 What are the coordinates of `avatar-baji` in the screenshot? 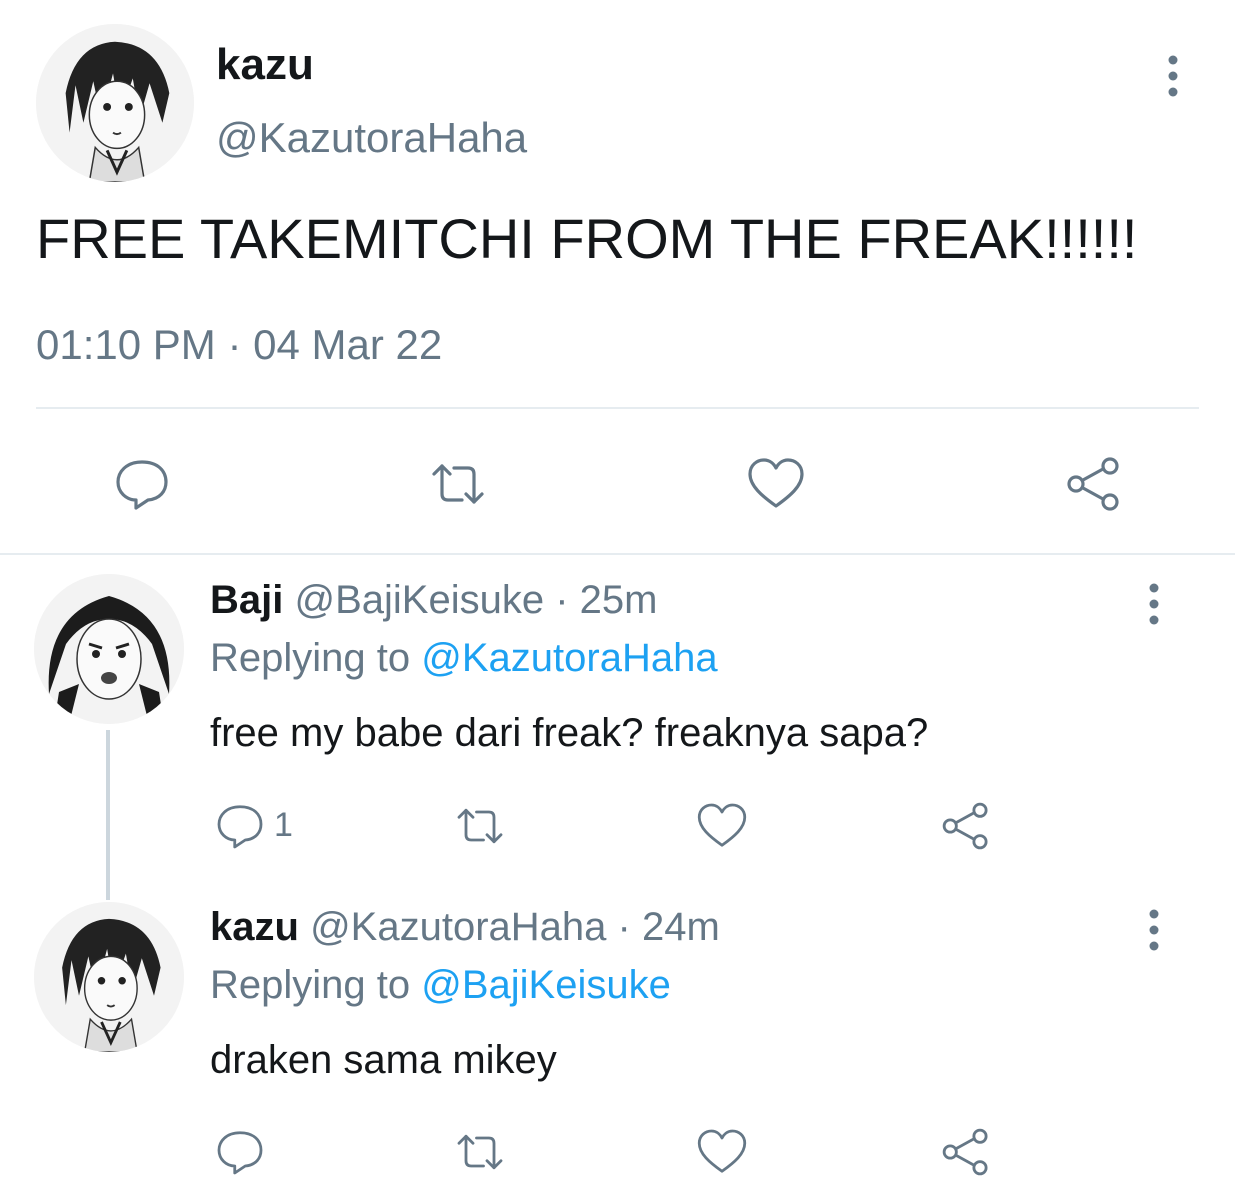 It's located at (109, 649).